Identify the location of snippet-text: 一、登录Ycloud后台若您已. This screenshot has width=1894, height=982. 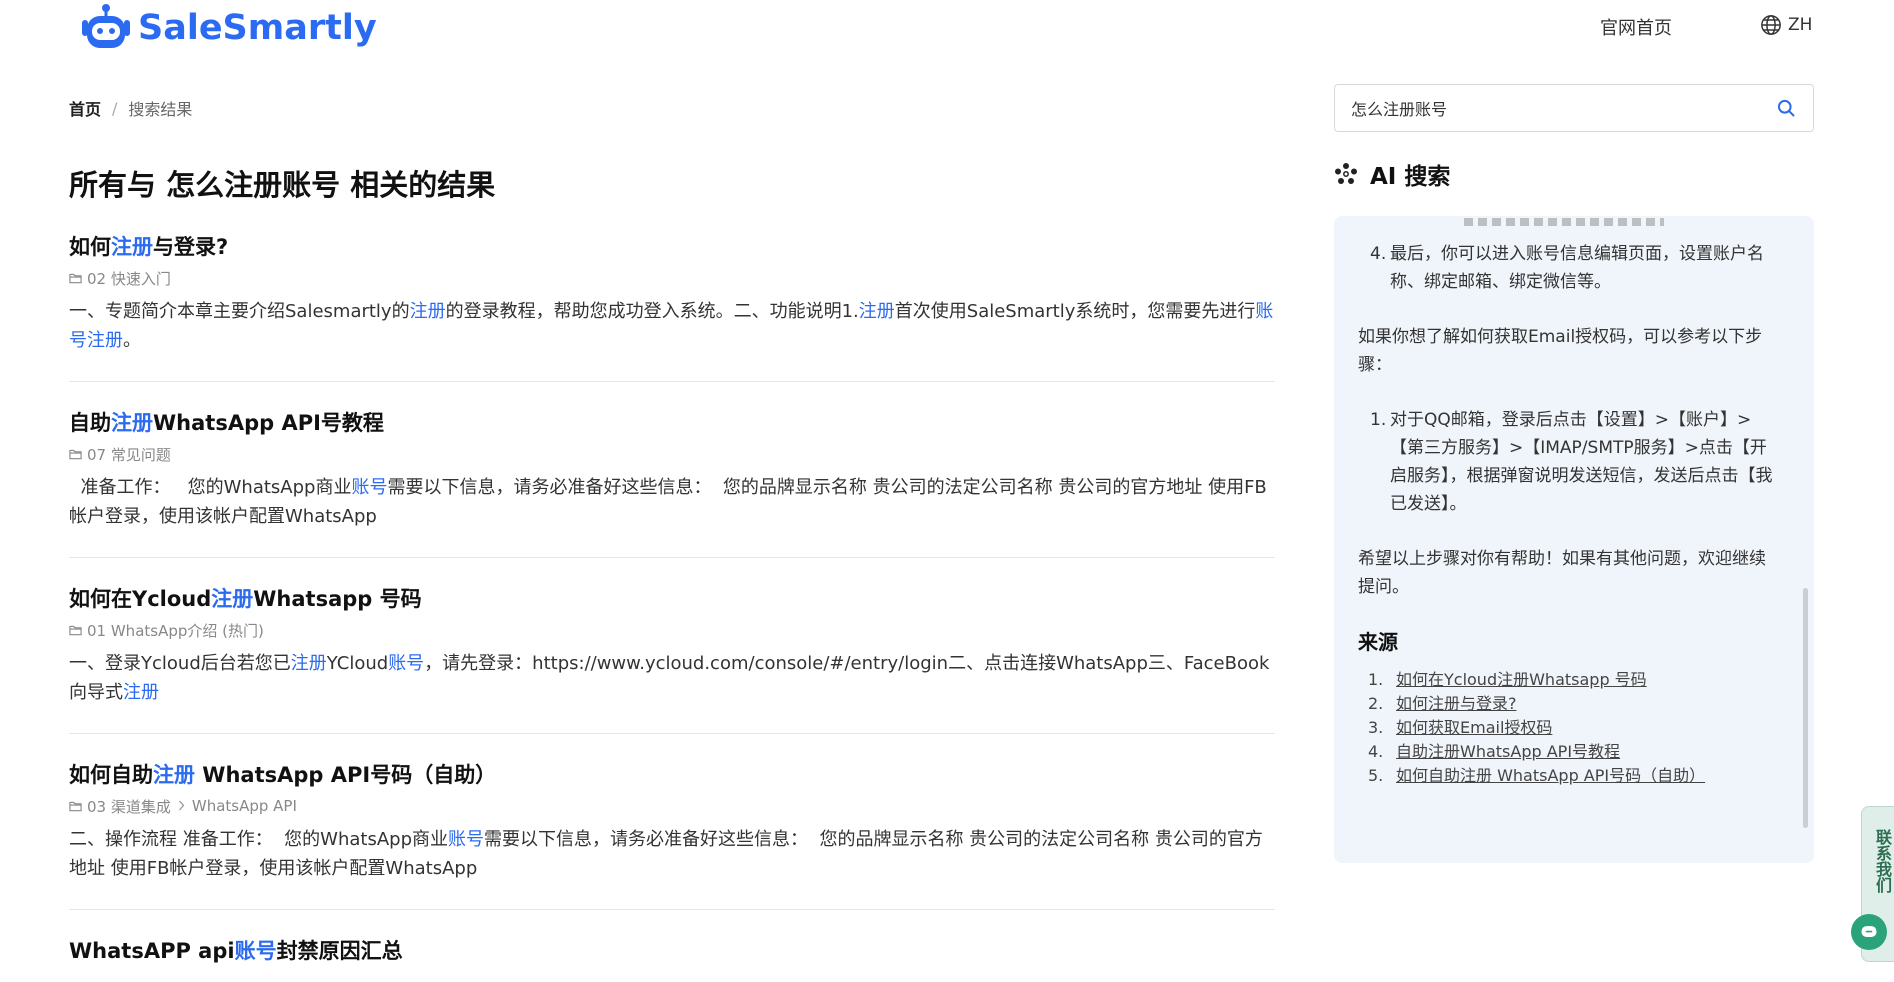
(180, 663).